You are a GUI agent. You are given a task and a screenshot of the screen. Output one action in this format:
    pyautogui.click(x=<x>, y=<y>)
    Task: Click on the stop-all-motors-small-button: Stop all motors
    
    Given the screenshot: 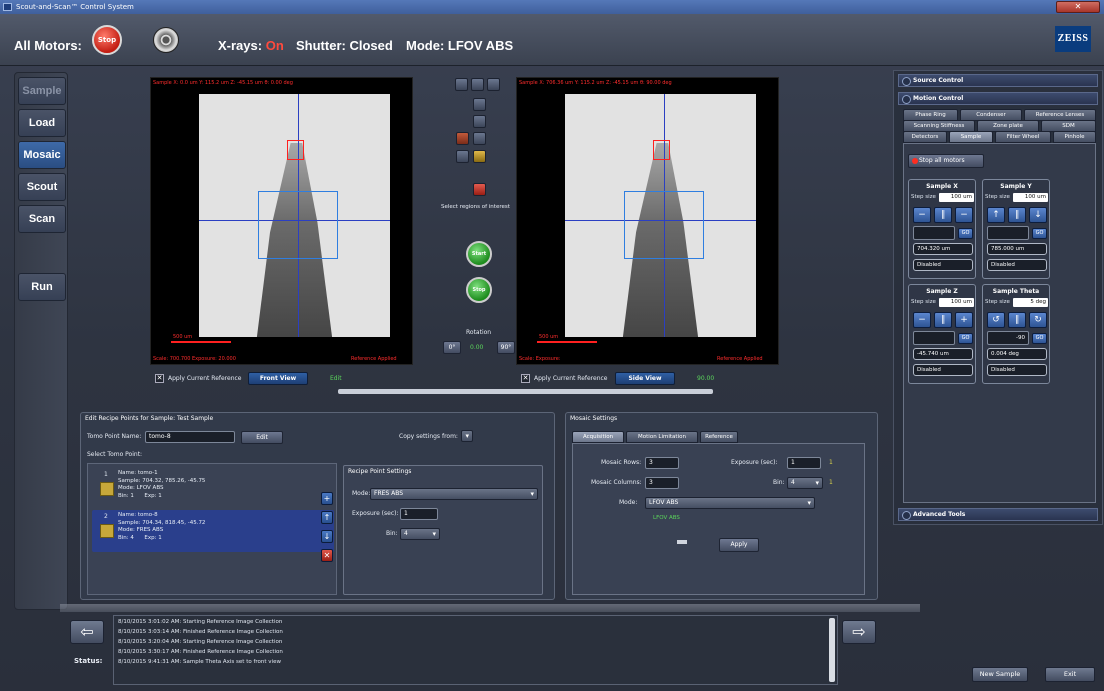 What is the action you would take?
    pyautogui.click(x=946, y=161)
    